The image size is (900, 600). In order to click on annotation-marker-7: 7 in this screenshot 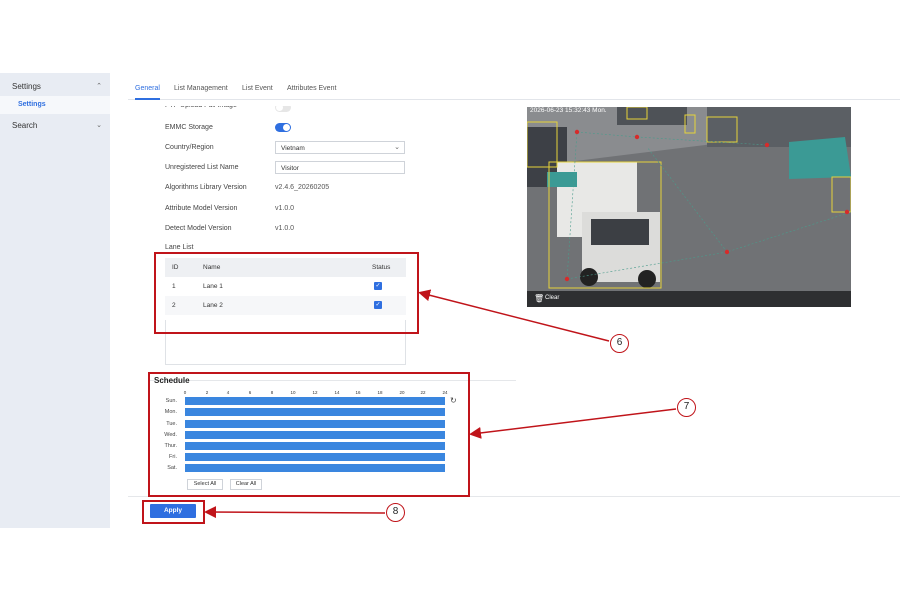, I will do `click(686, 407)`.